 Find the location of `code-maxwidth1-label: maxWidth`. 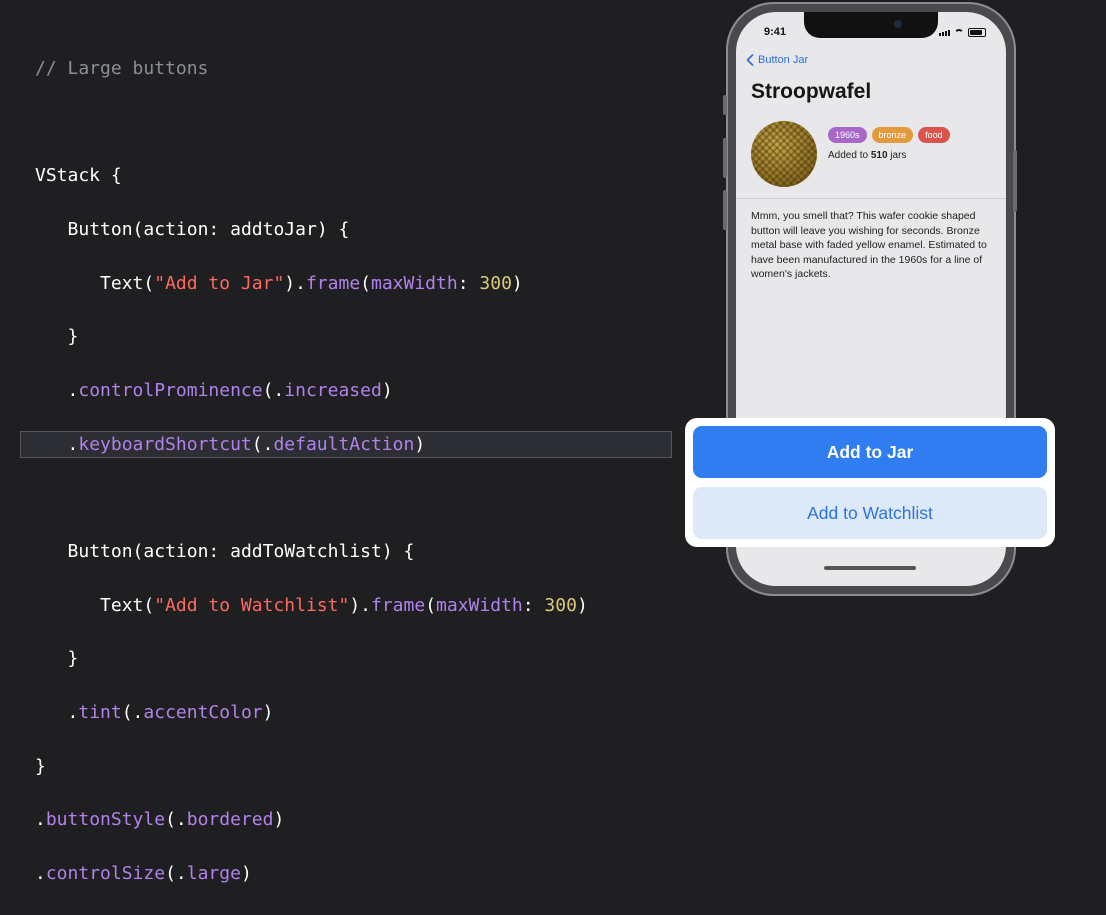

code-maxwidth1-label: maxWidth is located at coordinates (414, 283).